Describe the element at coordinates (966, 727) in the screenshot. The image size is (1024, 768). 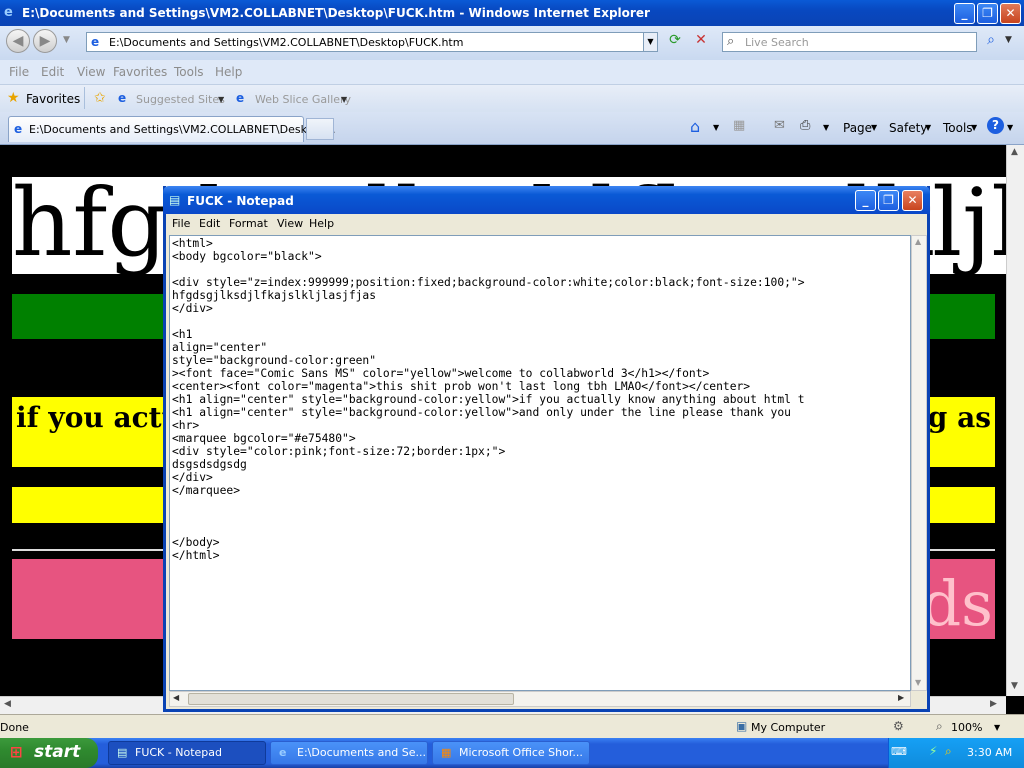
I see `zoom-level: 100%` at that location.